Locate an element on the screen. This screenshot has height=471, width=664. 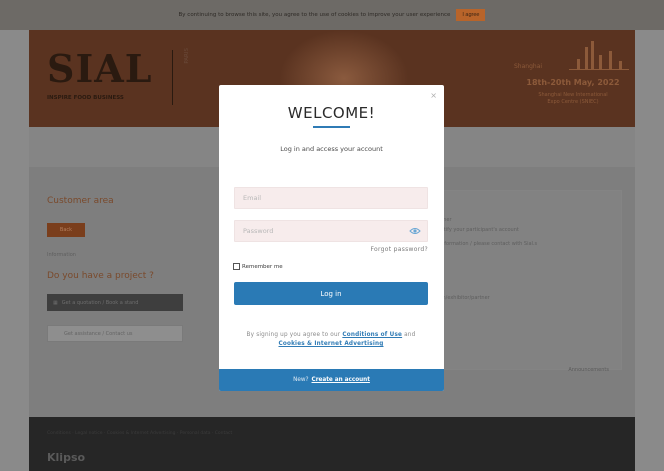
terms-and: and is located at coordinates (410, 335).